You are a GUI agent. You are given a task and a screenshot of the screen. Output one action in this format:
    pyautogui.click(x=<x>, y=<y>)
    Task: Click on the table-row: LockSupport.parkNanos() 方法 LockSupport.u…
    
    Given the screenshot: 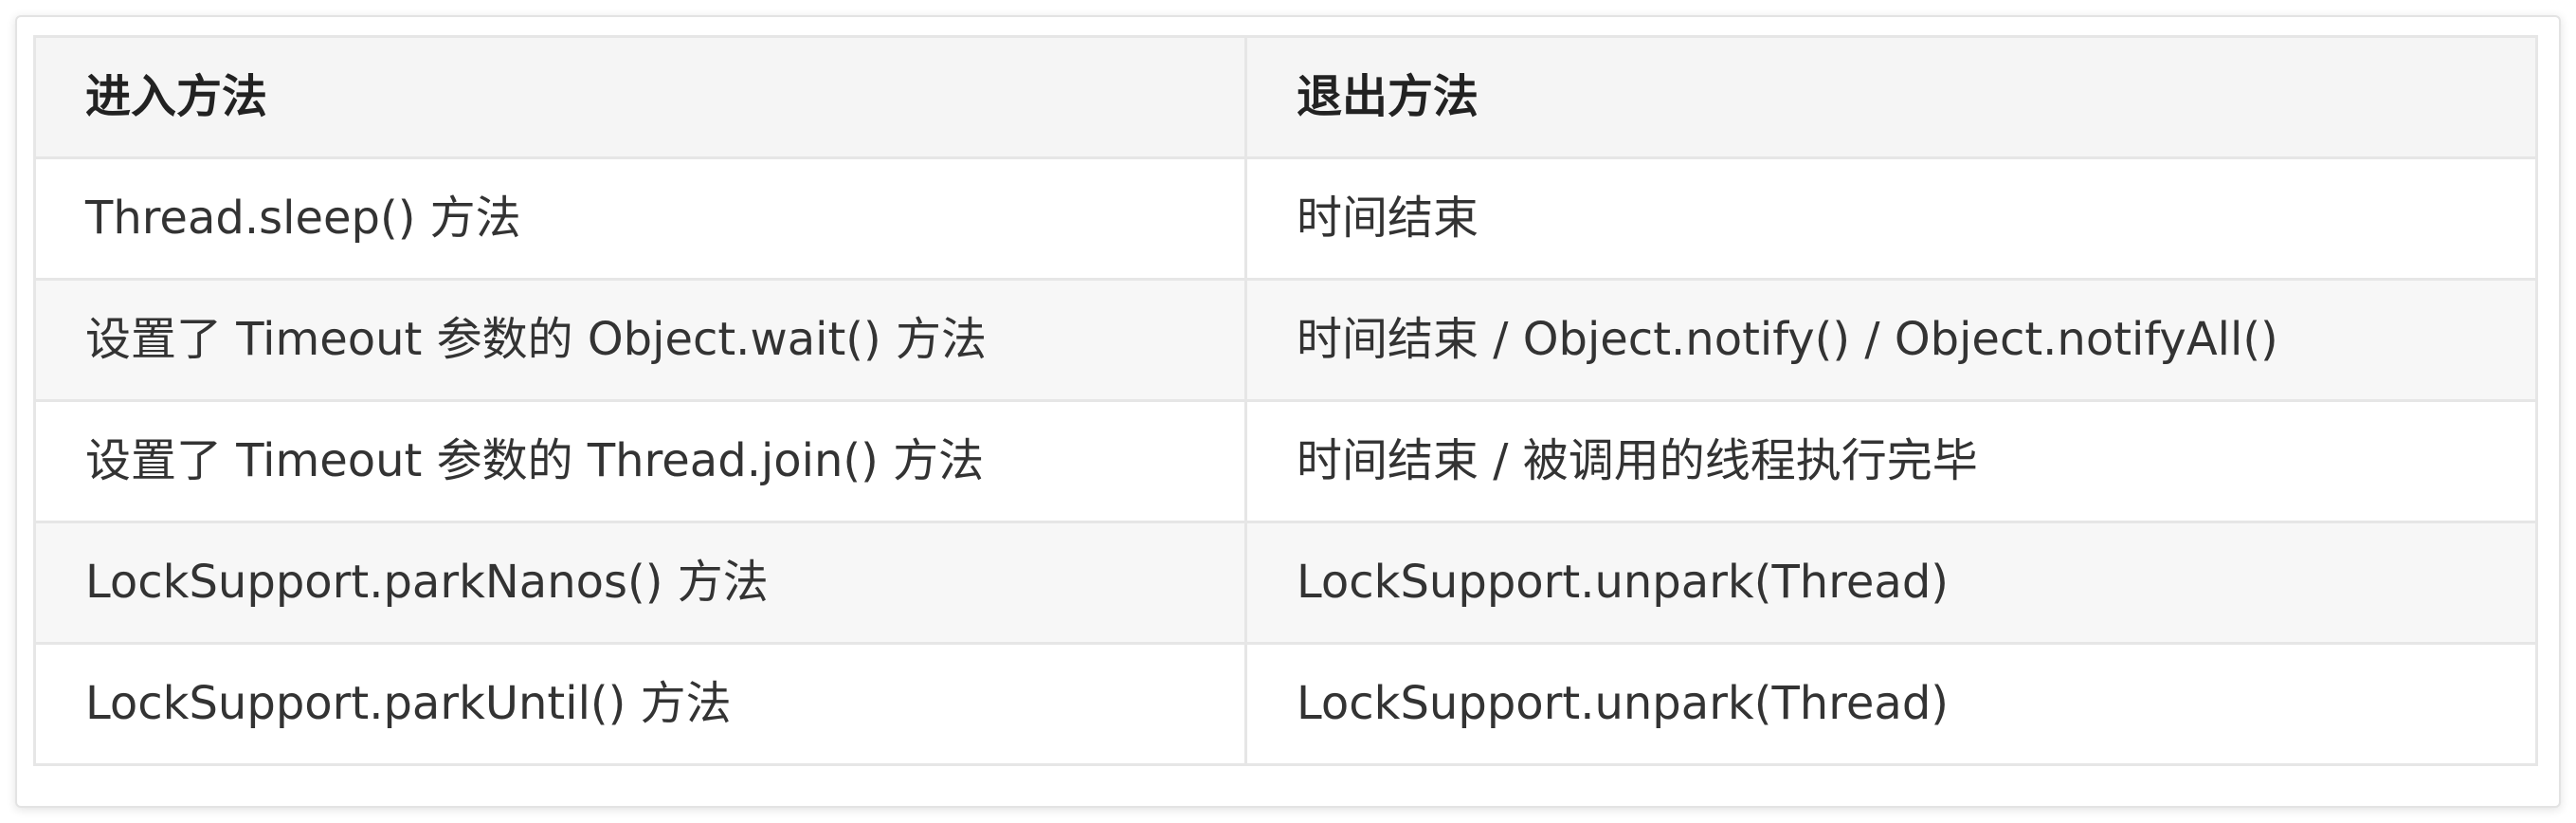 What is the action you would take?
    pyautogui.click(x=1285, y=583)
    